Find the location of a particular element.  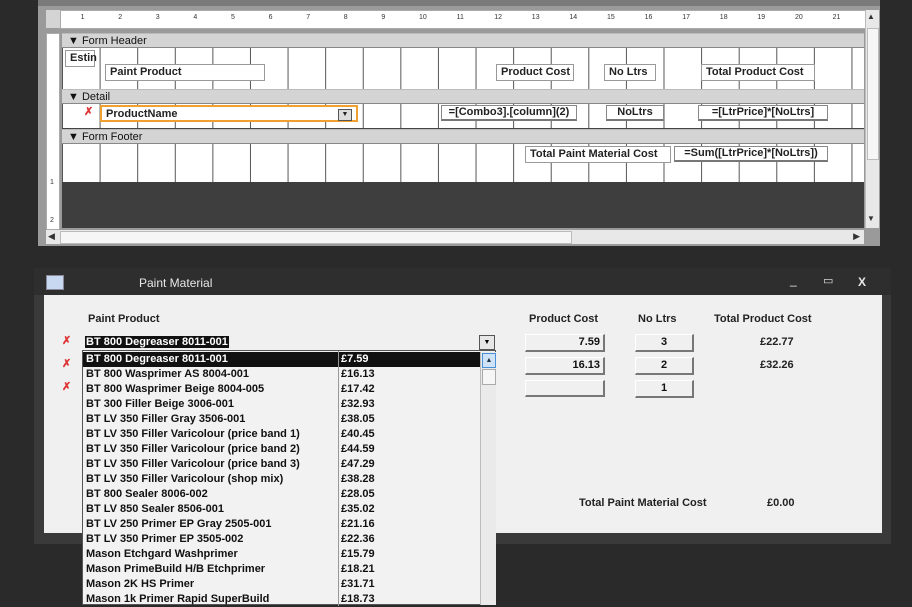

textbox-noltrs: NoLtrs is located at coordinates (635, 113).